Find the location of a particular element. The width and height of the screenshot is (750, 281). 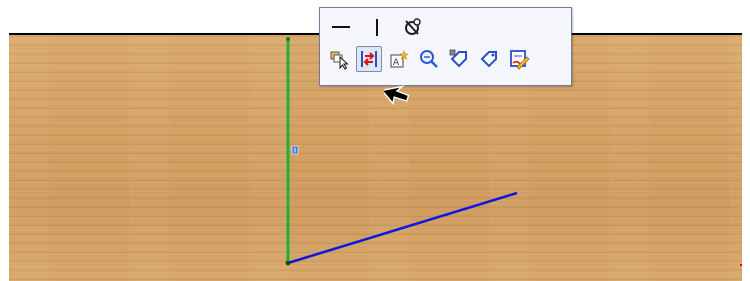

line-endpoint-top is located at coordinates (288, 39).